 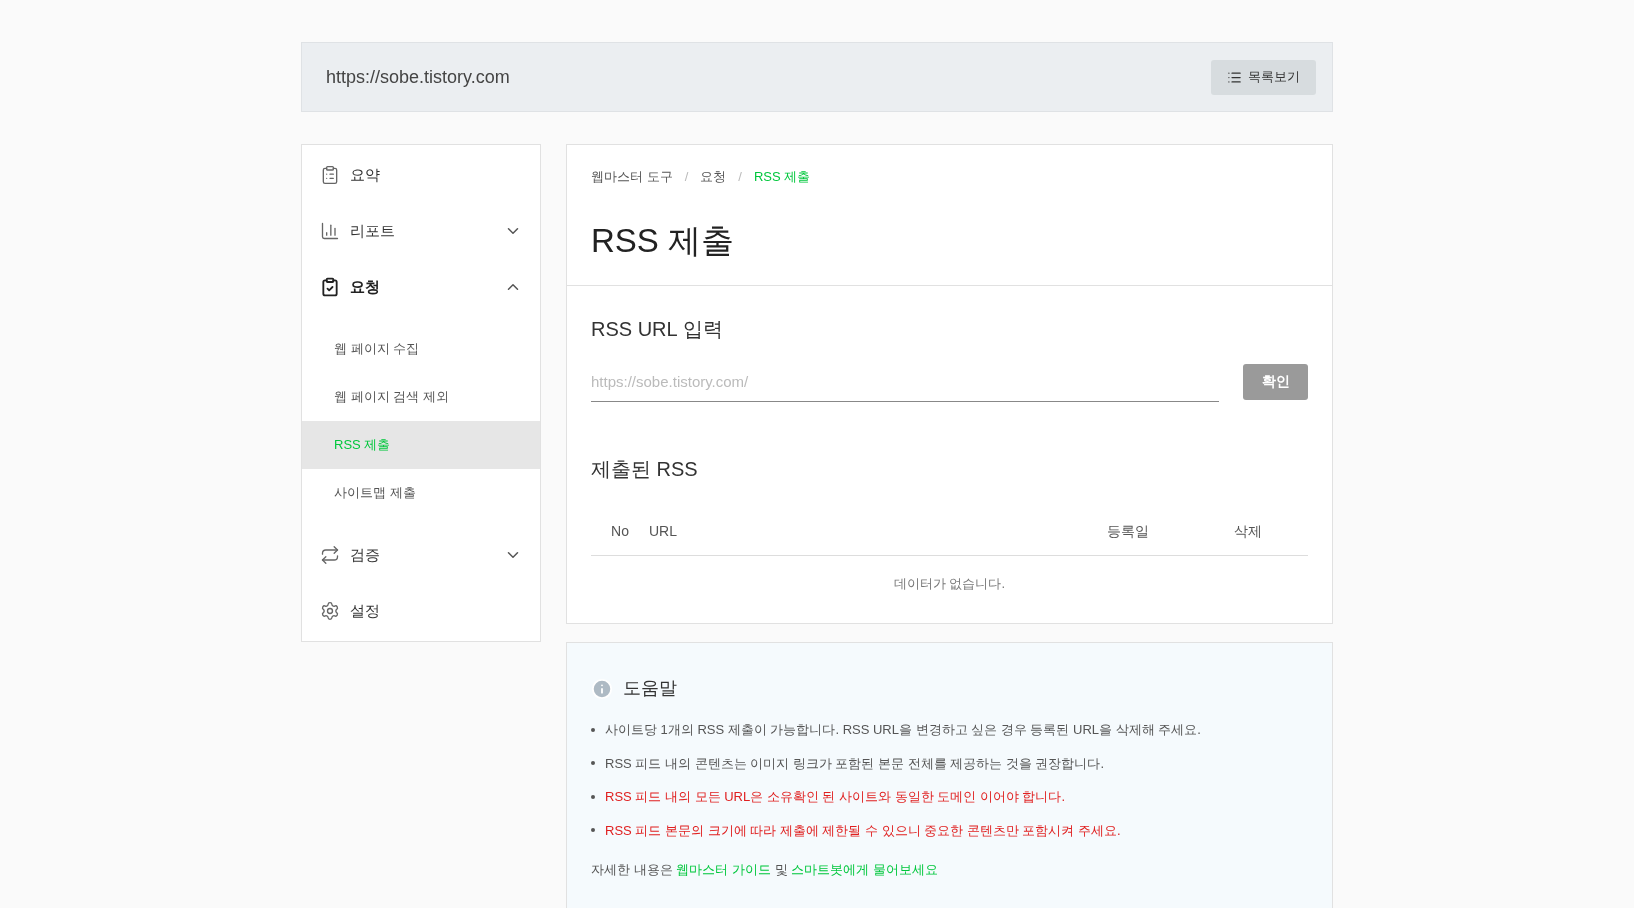 I want to click on help-text: RSS 피드 내의 콘텐츠는 이미지 링크가 포함된 본문 전체를 제공하는 것을 권장합니다., so click(x=855, y=763).